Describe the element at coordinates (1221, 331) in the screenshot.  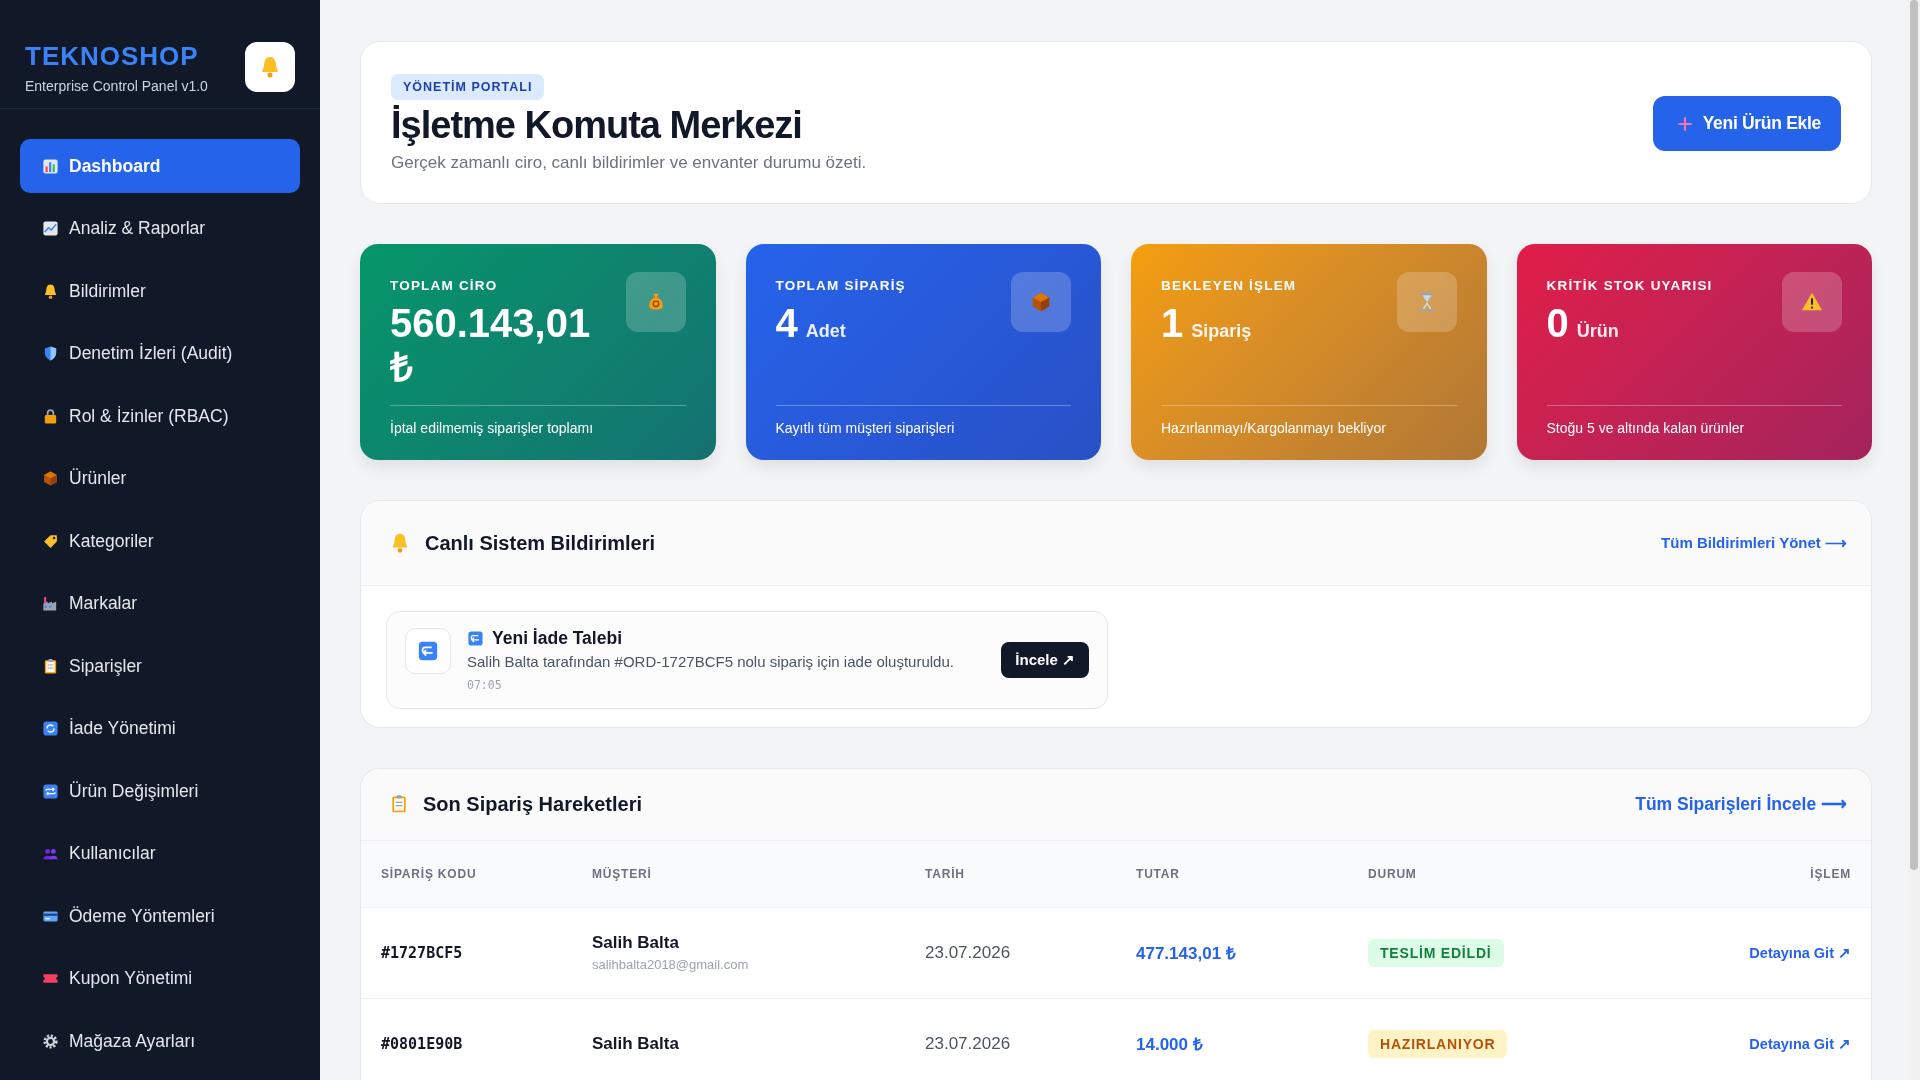
I see `stat-unit: Sipariş` at that location.